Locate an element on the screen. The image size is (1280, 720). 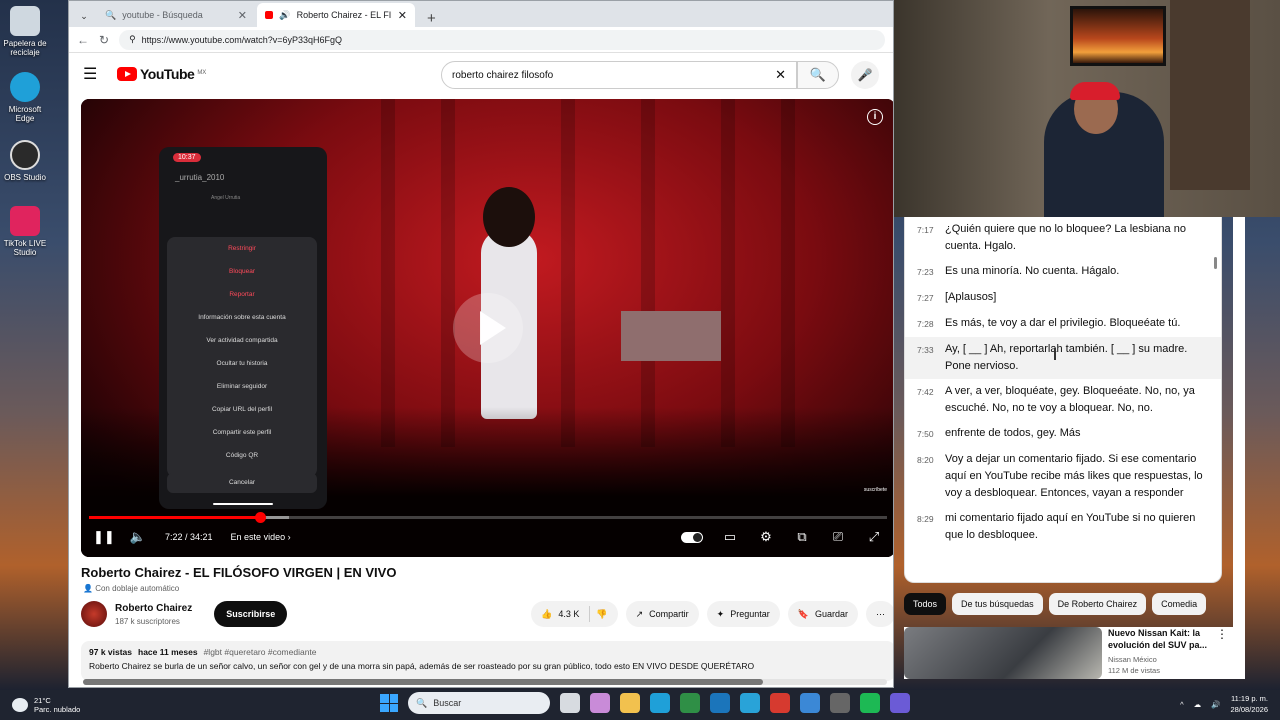
new-tab-button: + is located at coordinates (431, 18).